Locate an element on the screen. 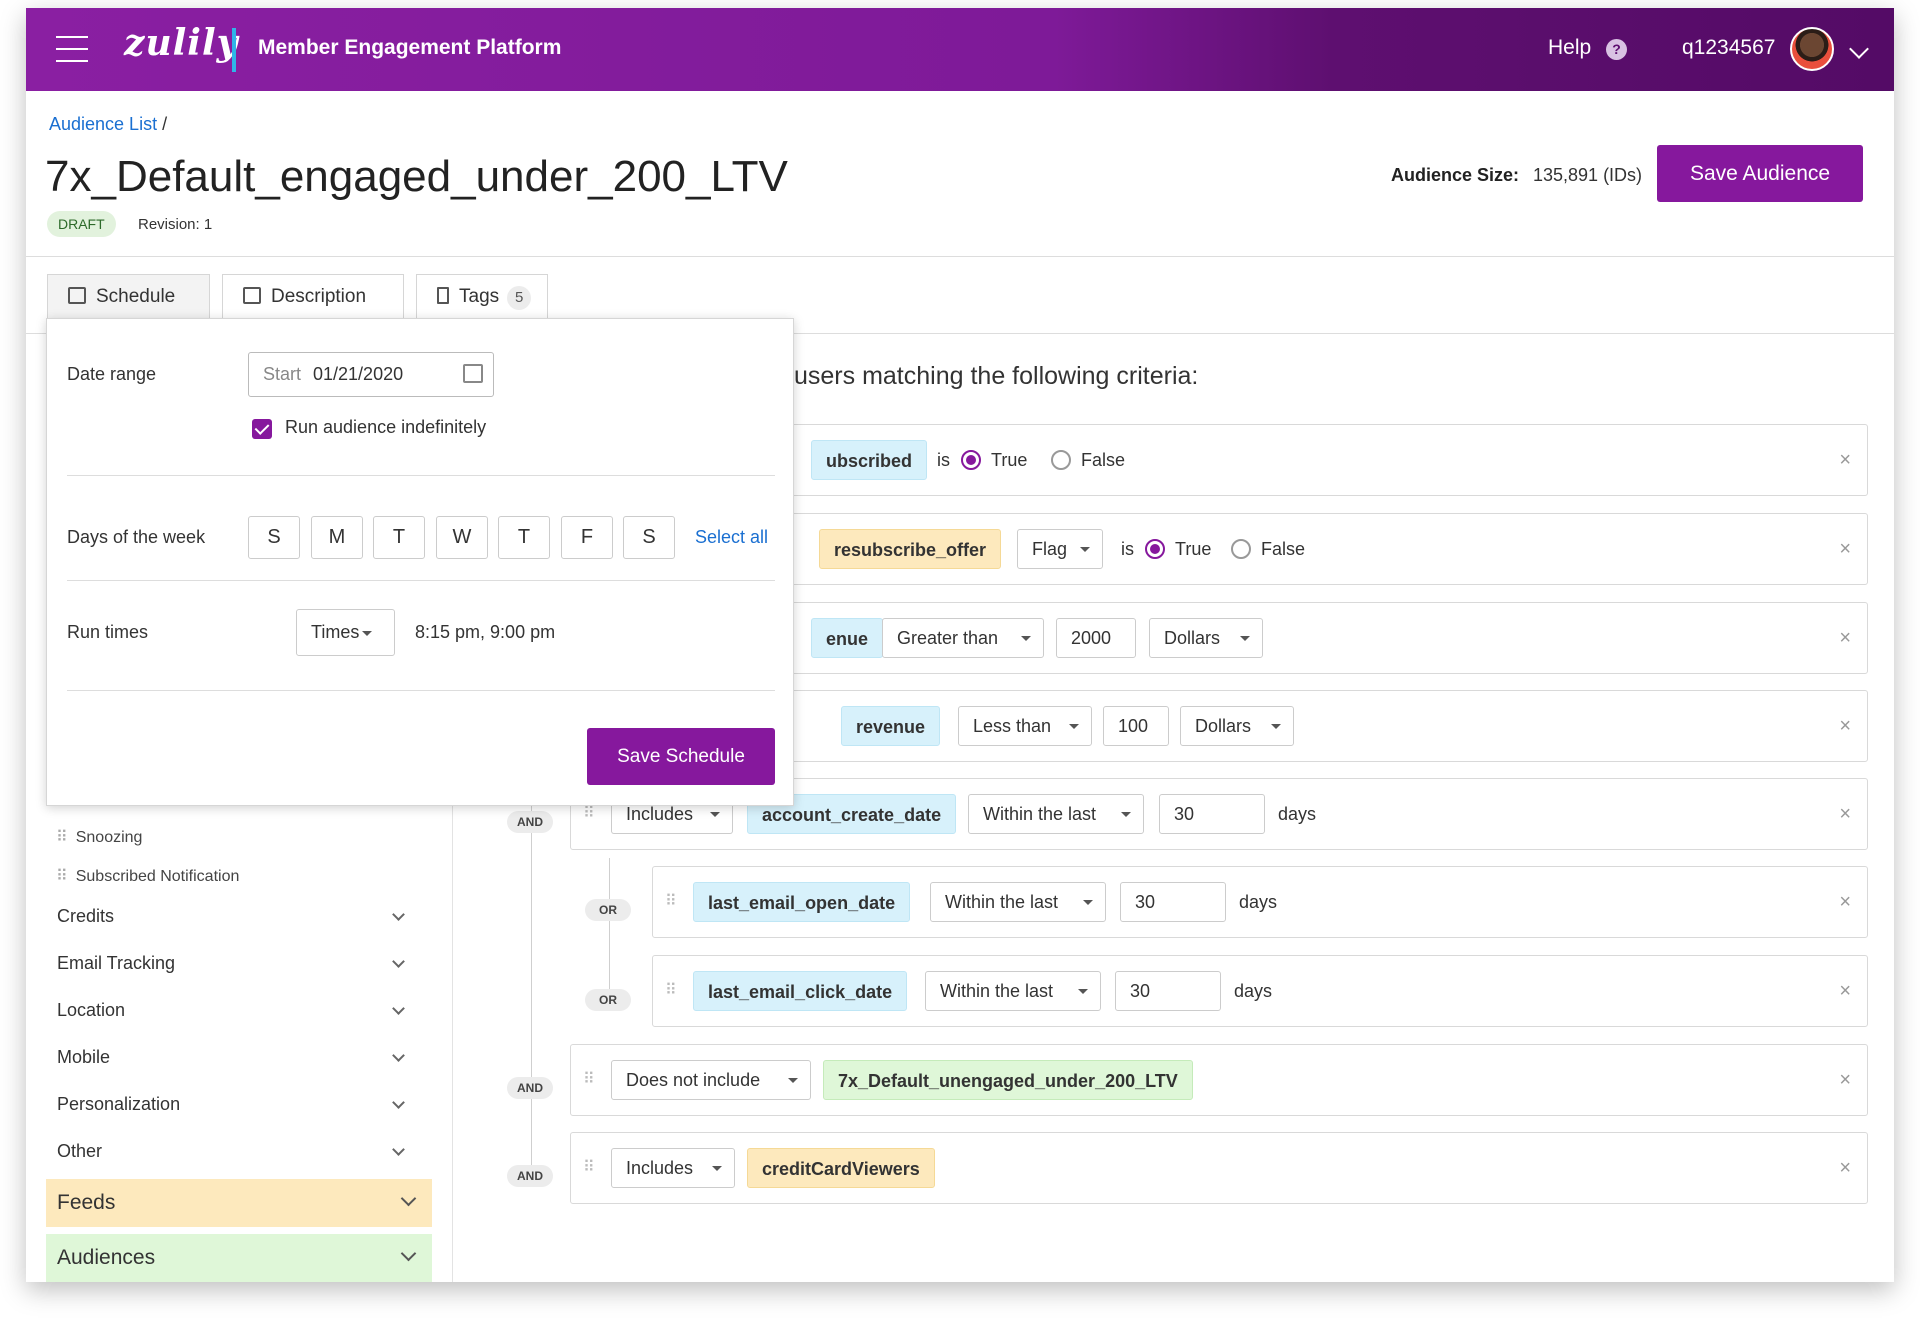 This screenshot has width=1920, height=1326. include-select: Does not include is located at coordinates (711, 1080).